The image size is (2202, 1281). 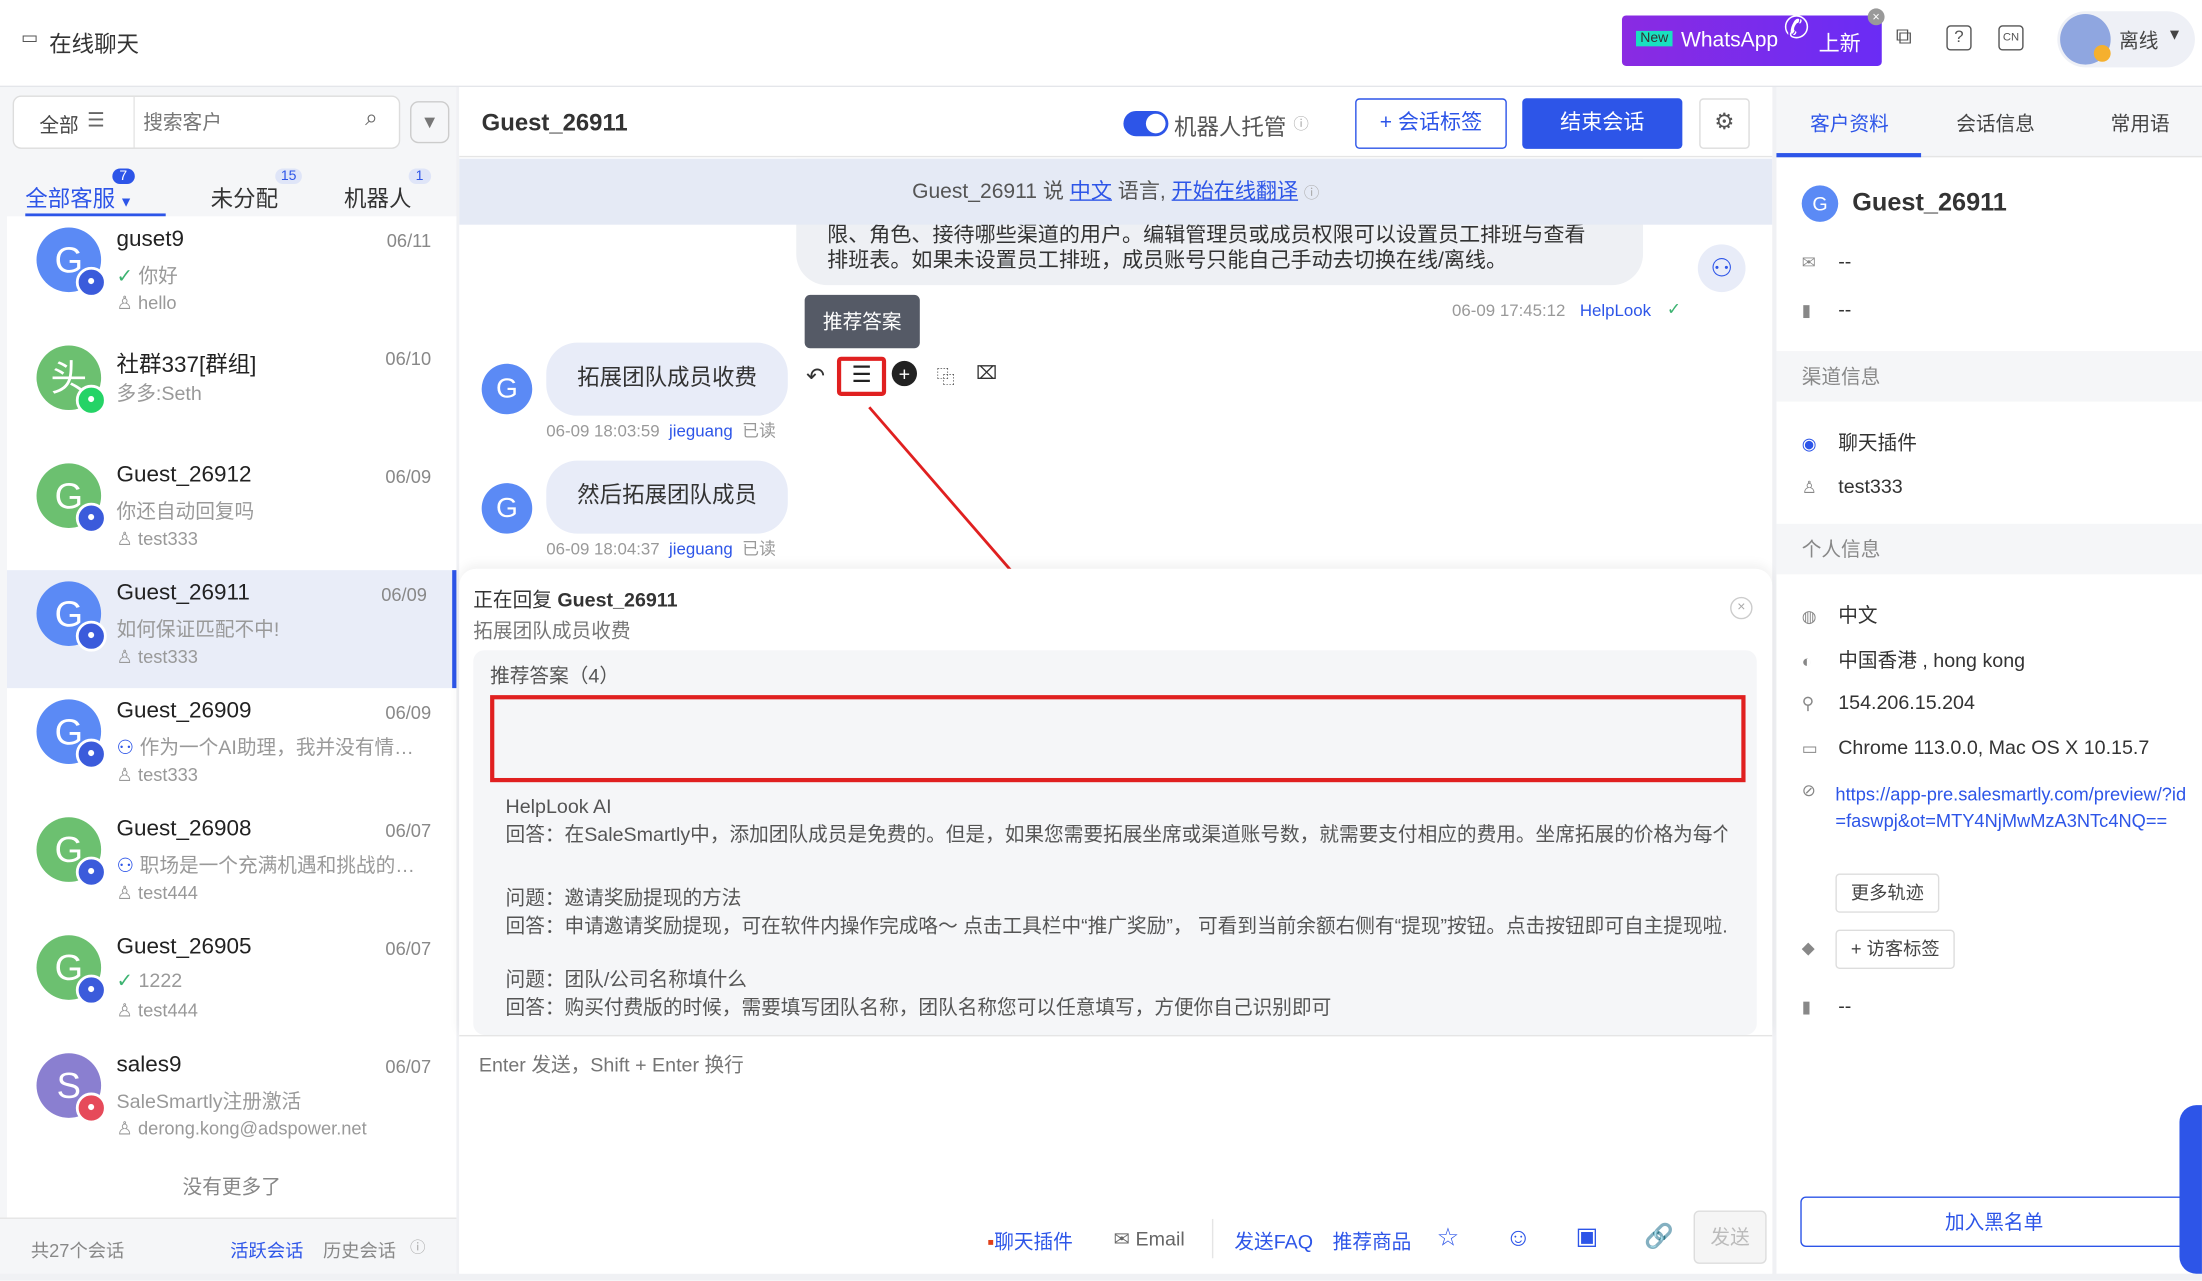 What do you see at coordinates (268, 629) in the screenshot?
I see `conversation-preview: 如何保证匹配不中!` at bounding box center [268, 629].